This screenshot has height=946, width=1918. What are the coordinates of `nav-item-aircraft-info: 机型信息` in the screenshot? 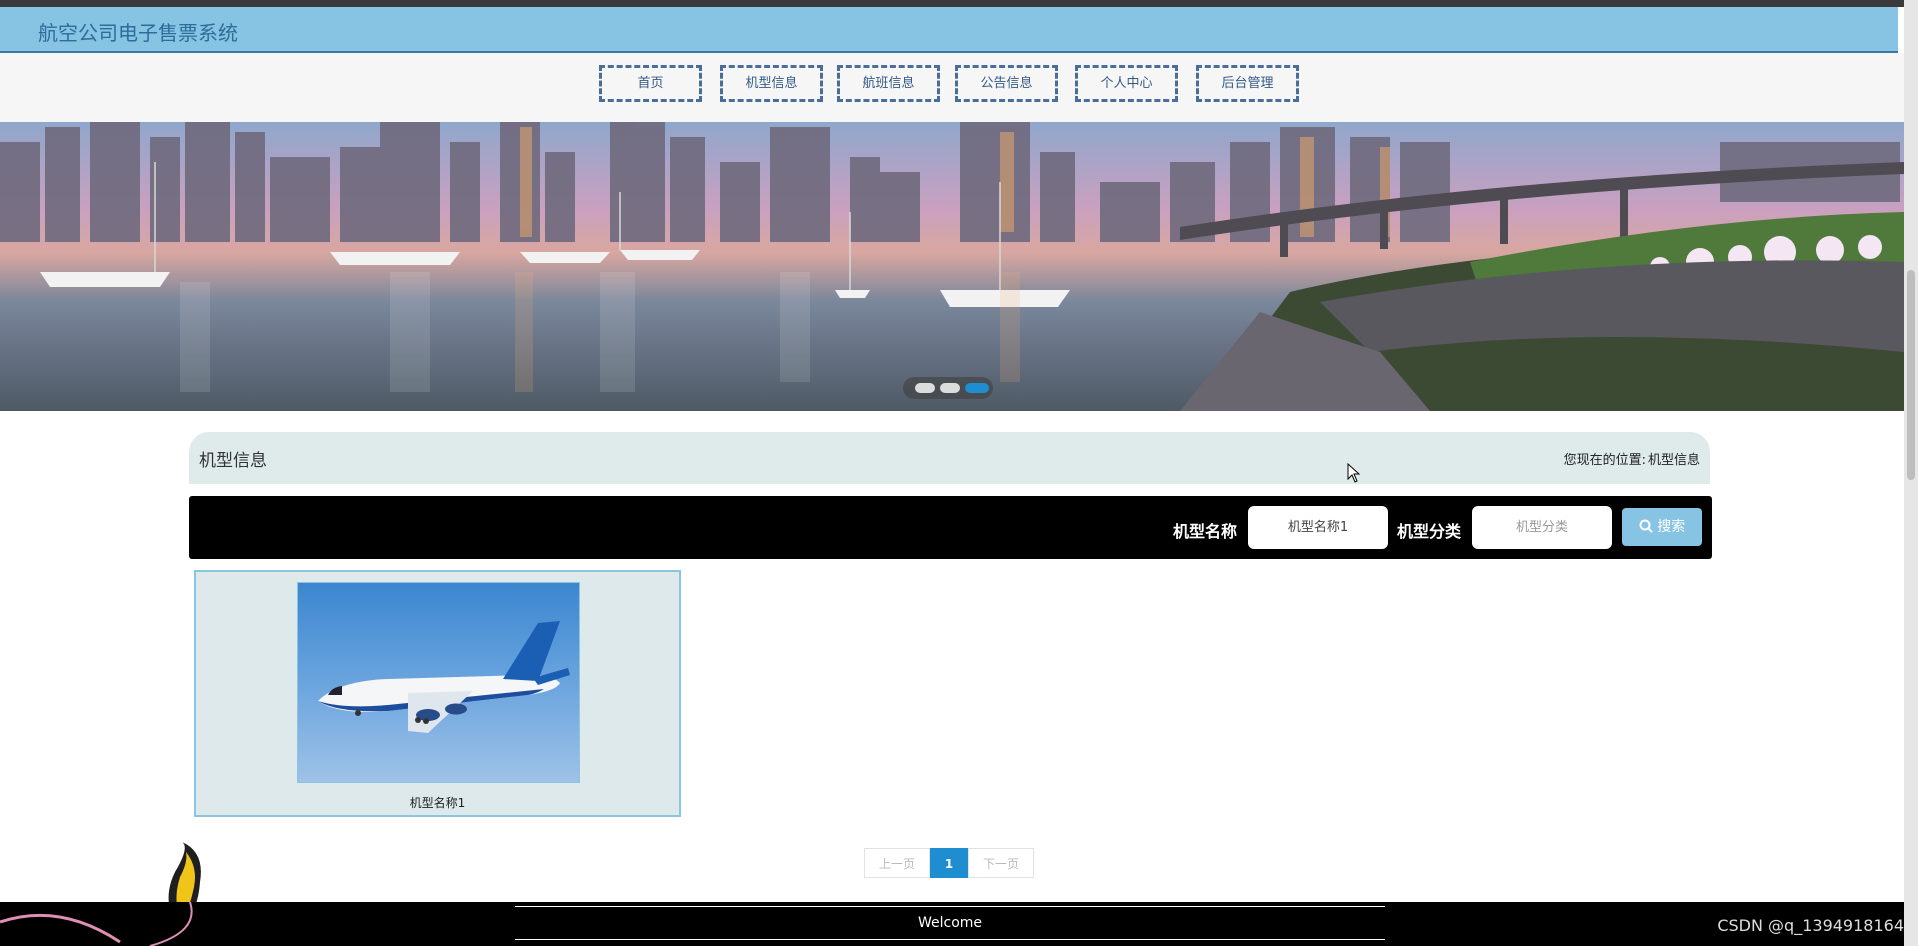 It's located at (771, 83).